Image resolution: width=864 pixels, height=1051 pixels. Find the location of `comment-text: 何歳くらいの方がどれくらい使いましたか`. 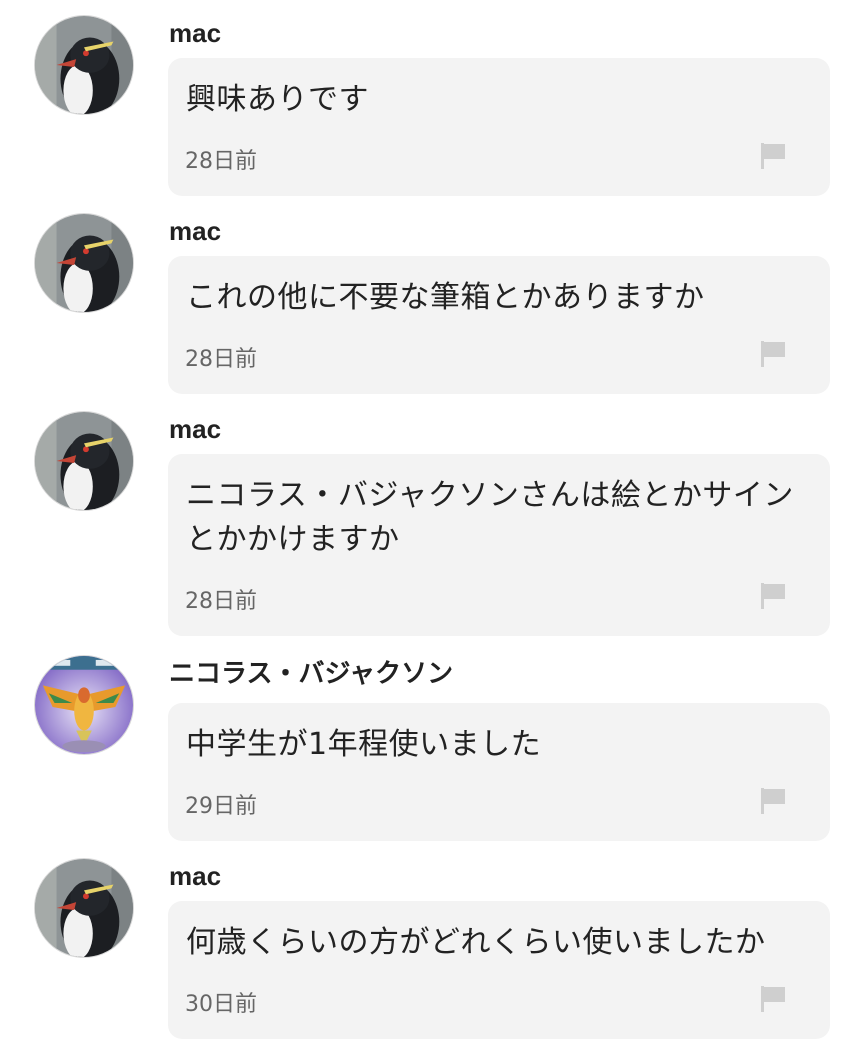

comment-text: 何歳くらいの方がどれくらい使いましたか is located at coordinates (476, 942).